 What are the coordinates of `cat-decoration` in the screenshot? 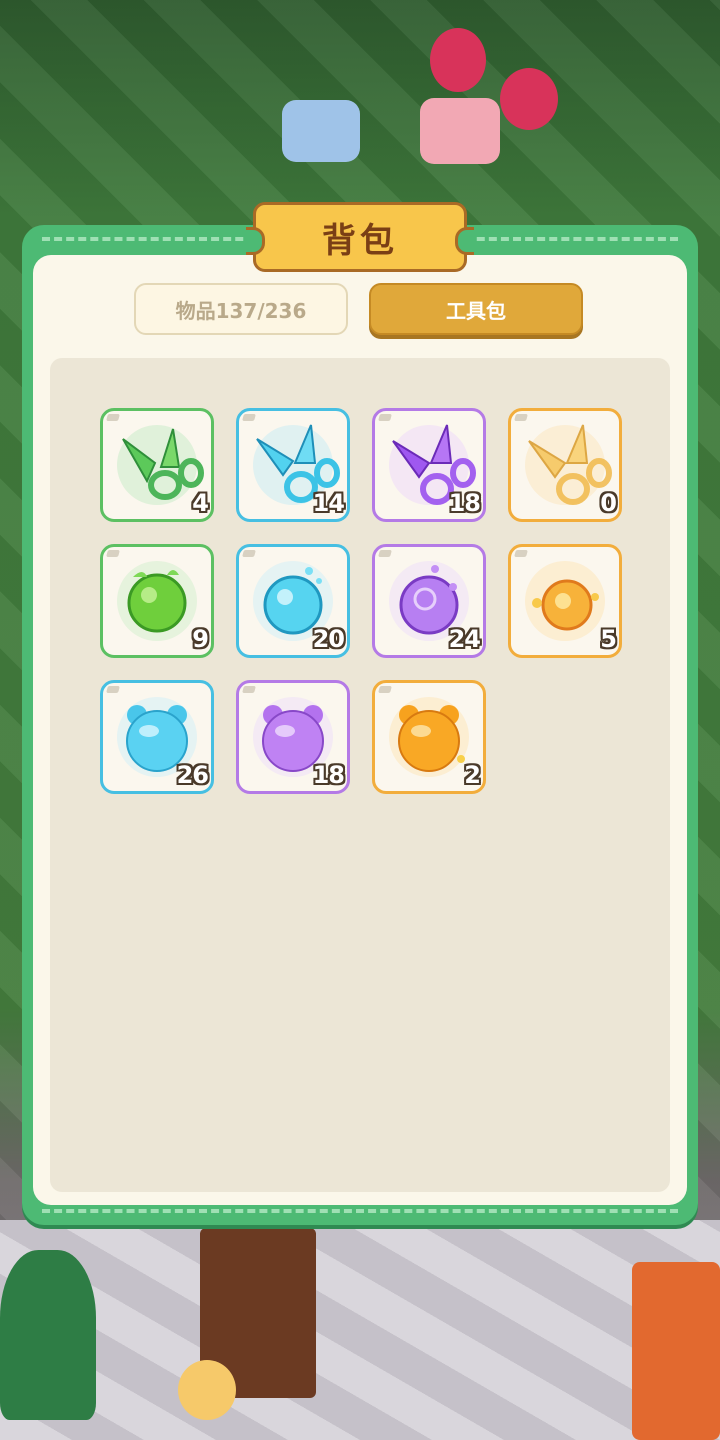 It's located at (207, 1390).